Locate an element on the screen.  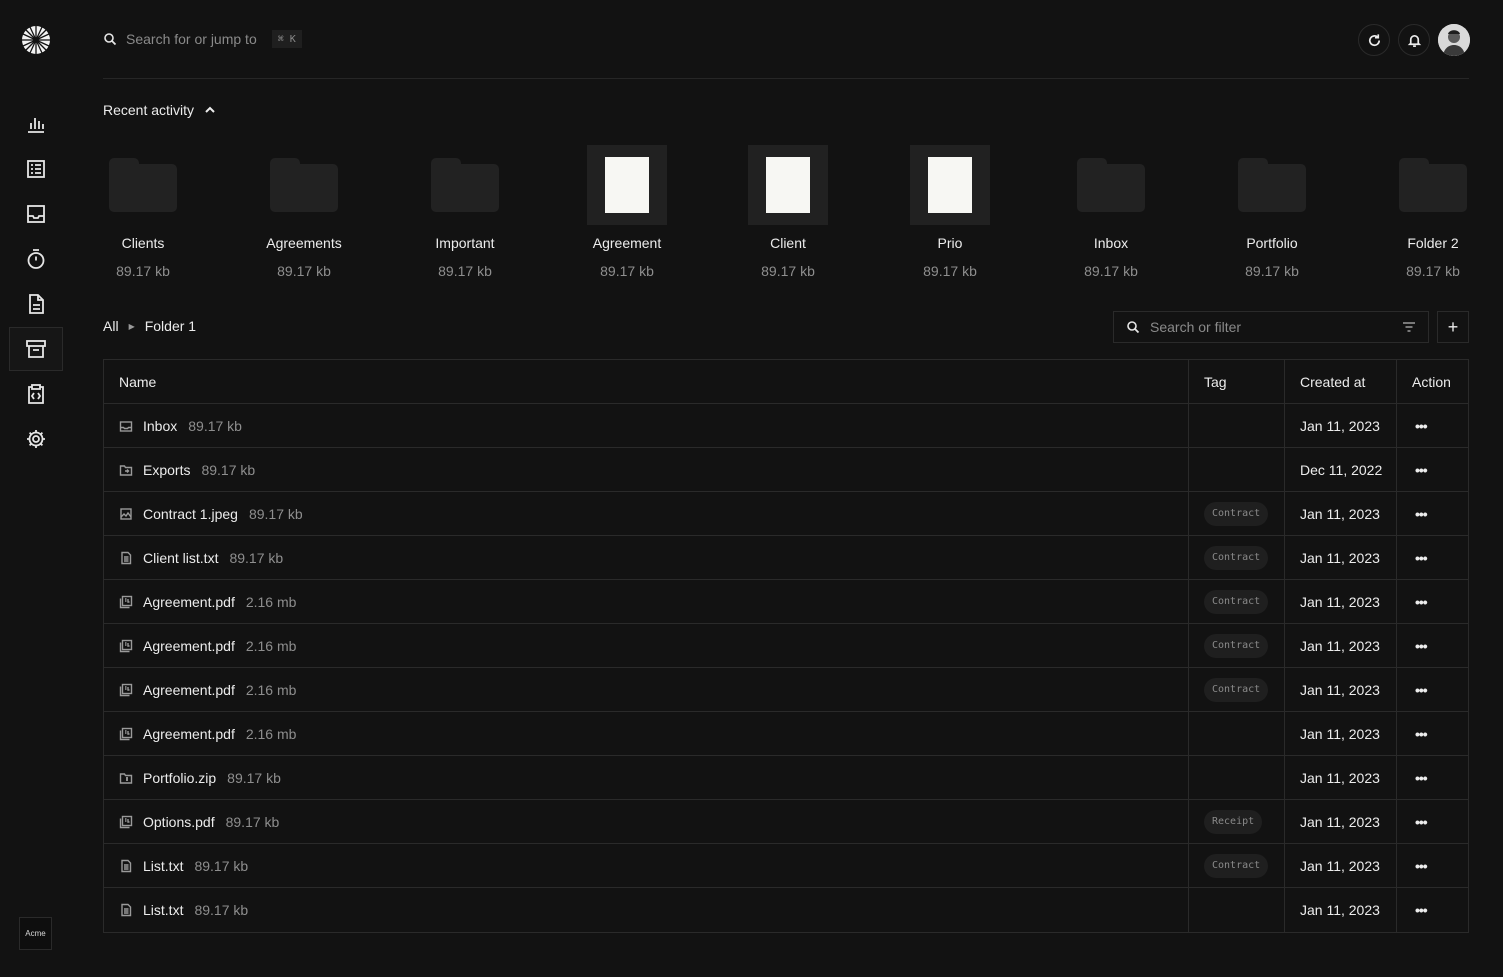
team-switcher: Acme is located at coordinates (35, 933).